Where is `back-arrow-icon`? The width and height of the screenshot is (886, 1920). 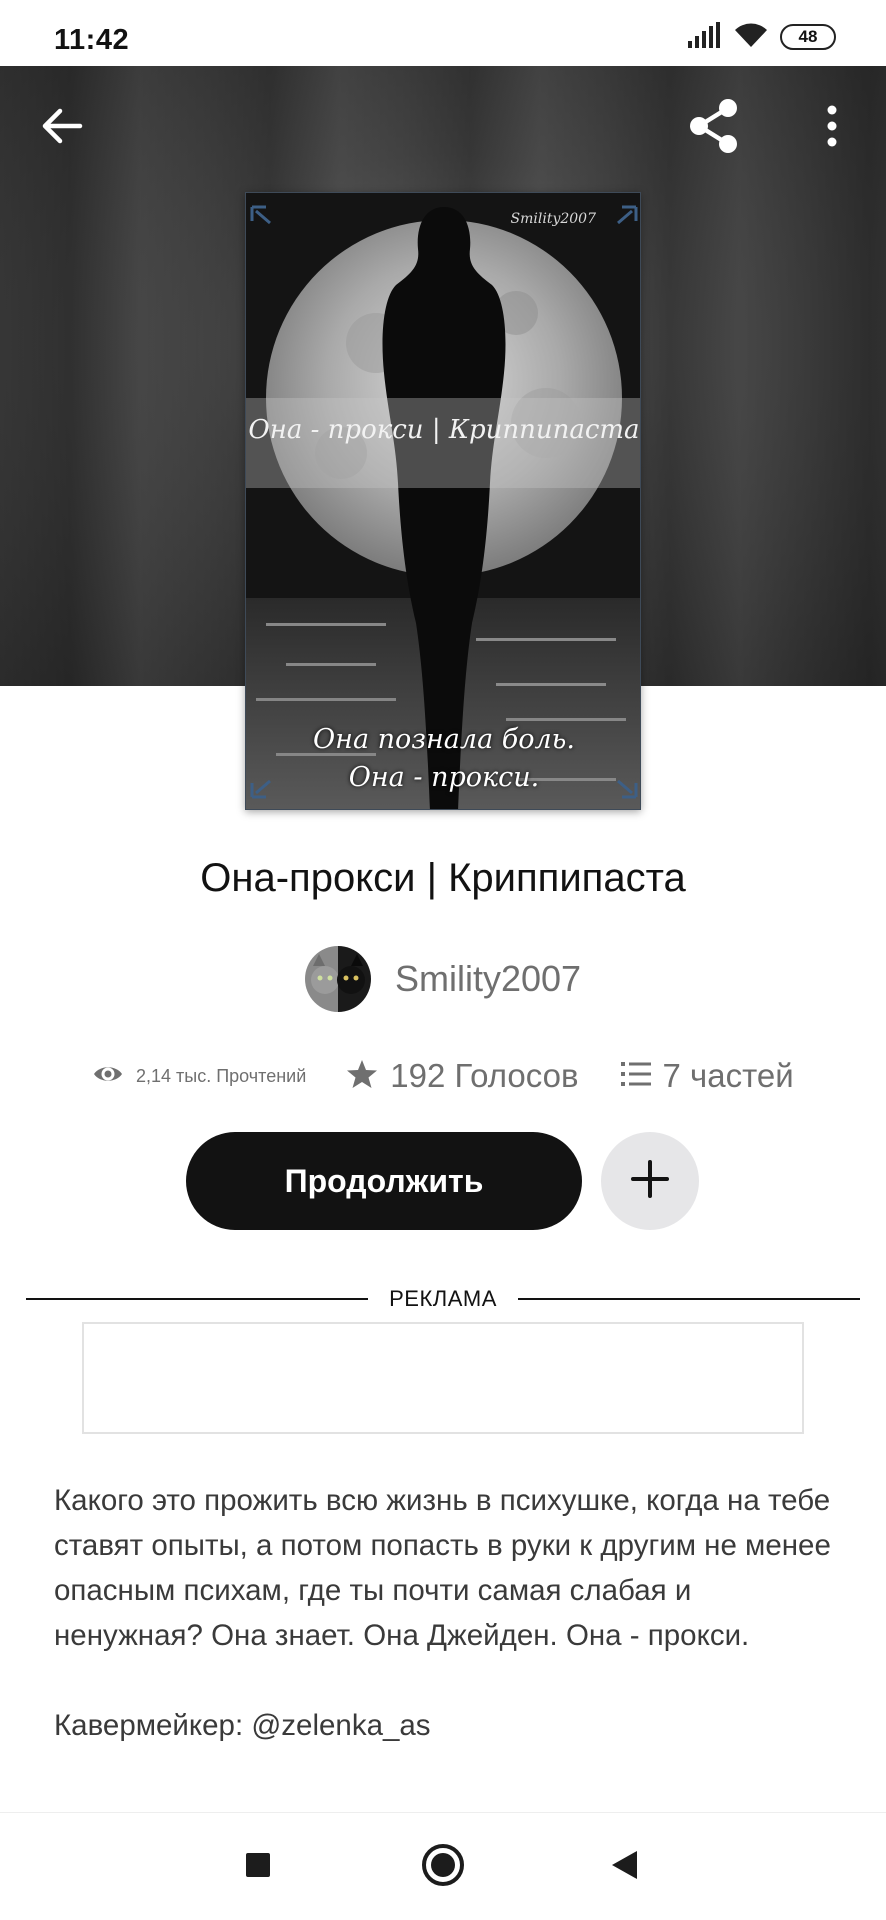 back-arrow-icon is located at coordinates (62, 128).